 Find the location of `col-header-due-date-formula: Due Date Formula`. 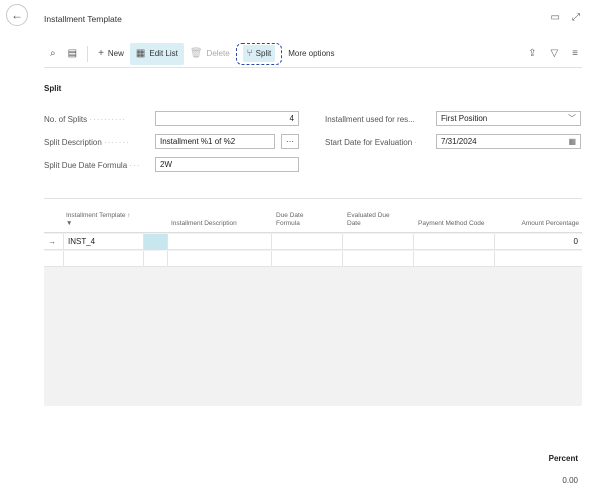

col-header-due-date-formula: Due Date Formula is located at coordinates (301, 220).